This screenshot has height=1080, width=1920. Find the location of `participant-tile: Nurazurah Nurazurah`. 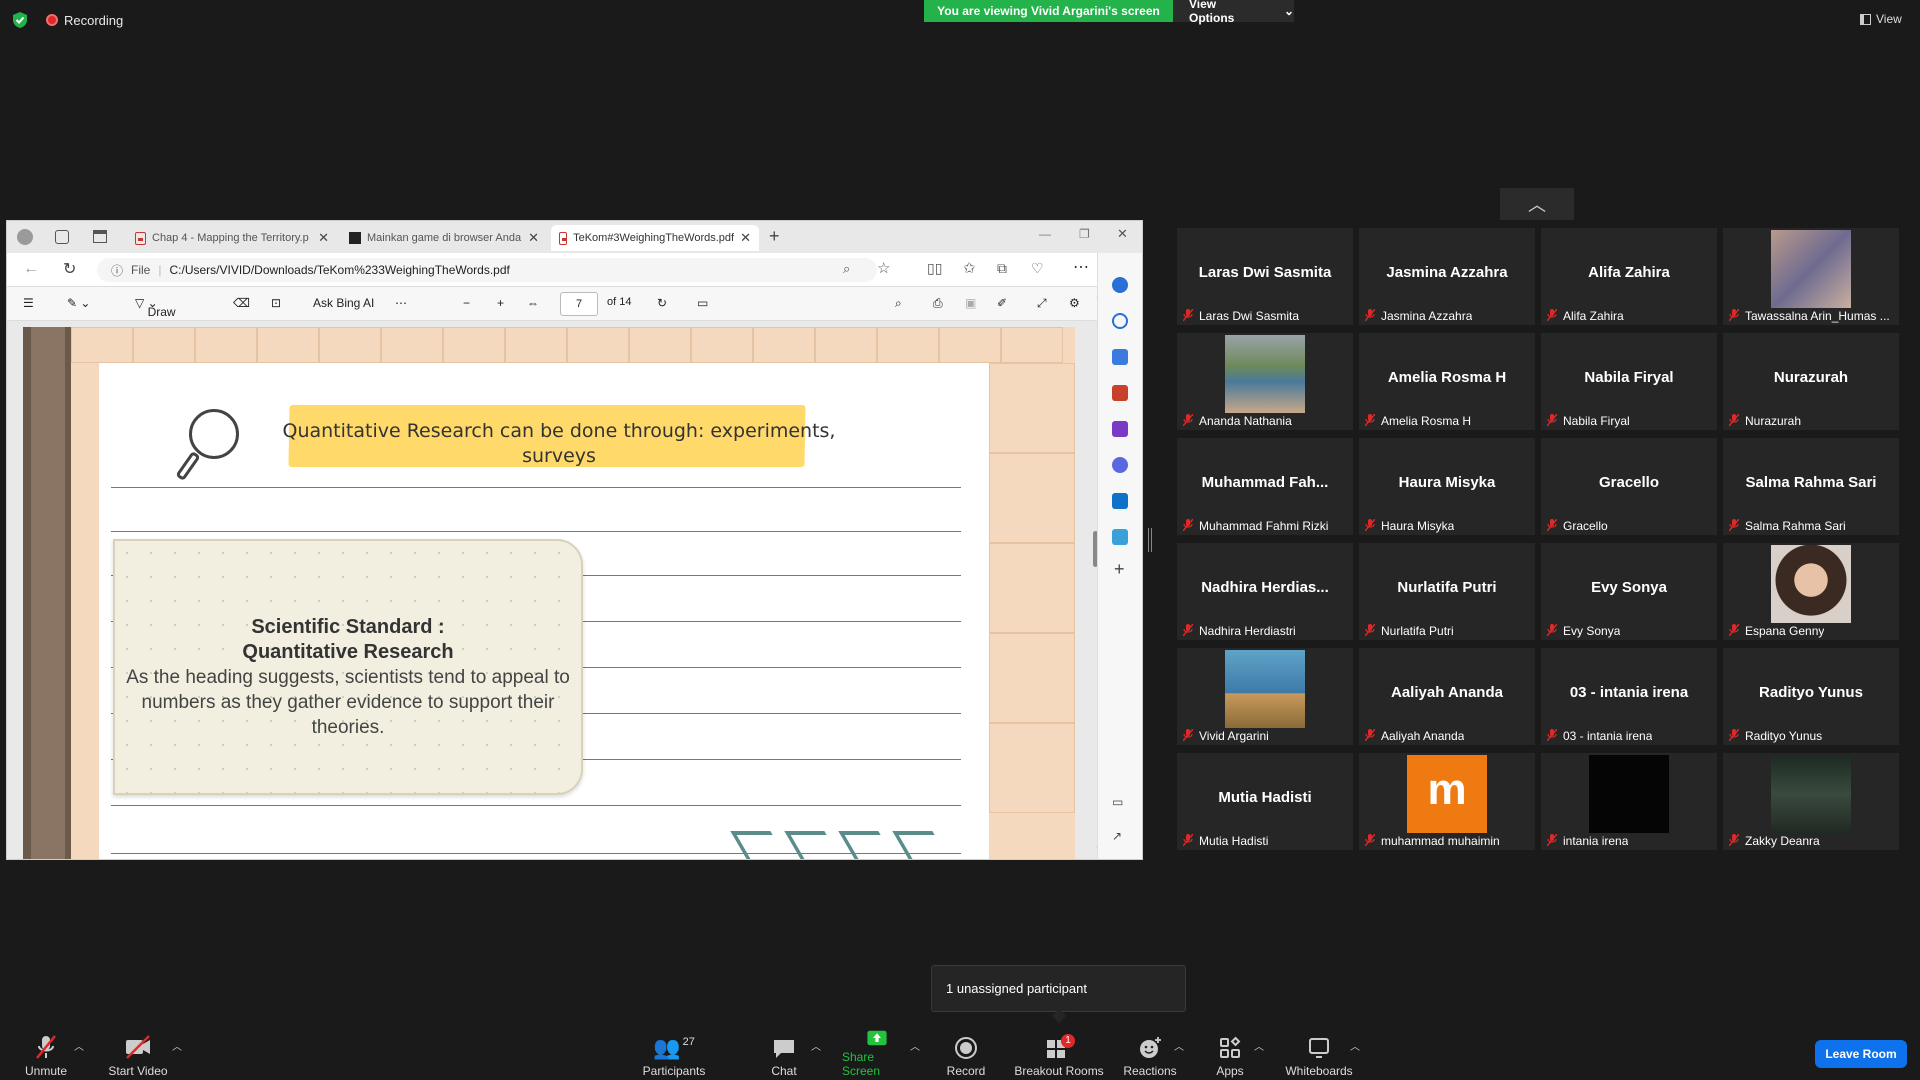

participant-tile: Nurazurah Nurazurah is located at coordinates (1811, 381).